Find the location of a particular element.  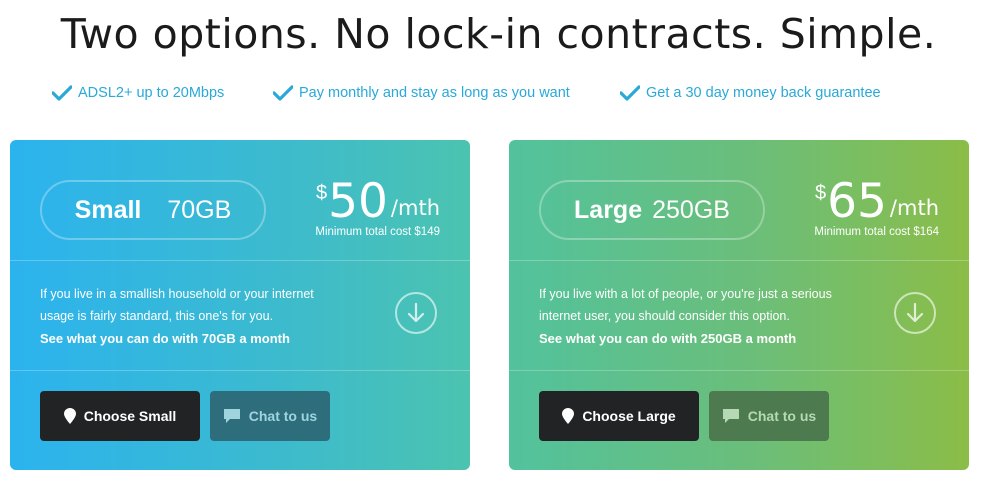

choose-large-button: Choose Large is located at coordinates (619, 416).